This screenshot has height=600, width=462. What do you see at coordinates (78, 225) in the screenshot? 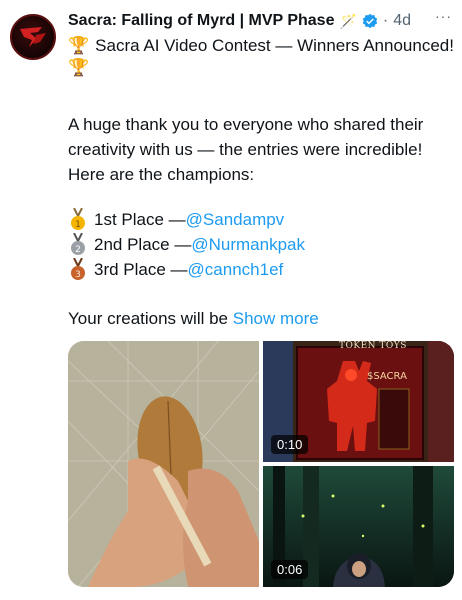
I see `svg-text: 1` at bounding box center [78, 225].